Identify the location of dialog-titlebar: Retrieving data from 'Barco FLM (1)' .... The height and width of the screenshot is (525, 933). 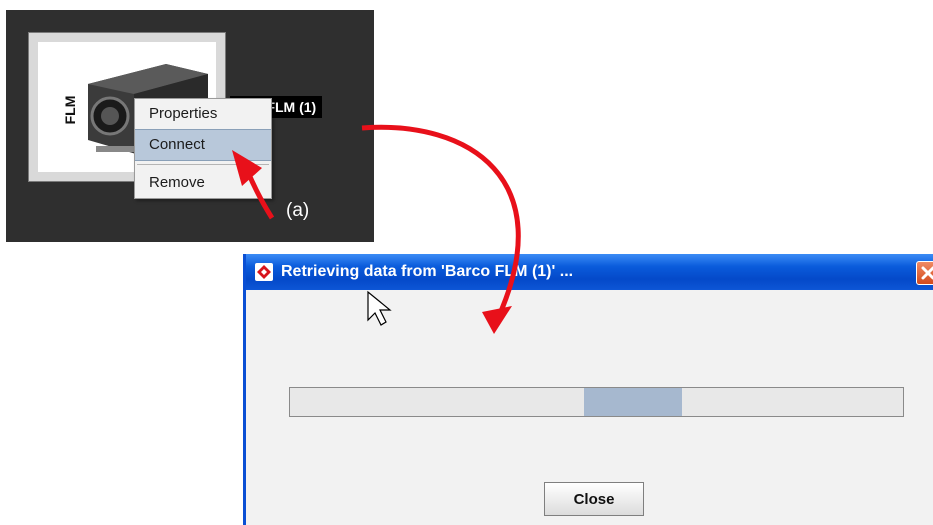
(589, 272).